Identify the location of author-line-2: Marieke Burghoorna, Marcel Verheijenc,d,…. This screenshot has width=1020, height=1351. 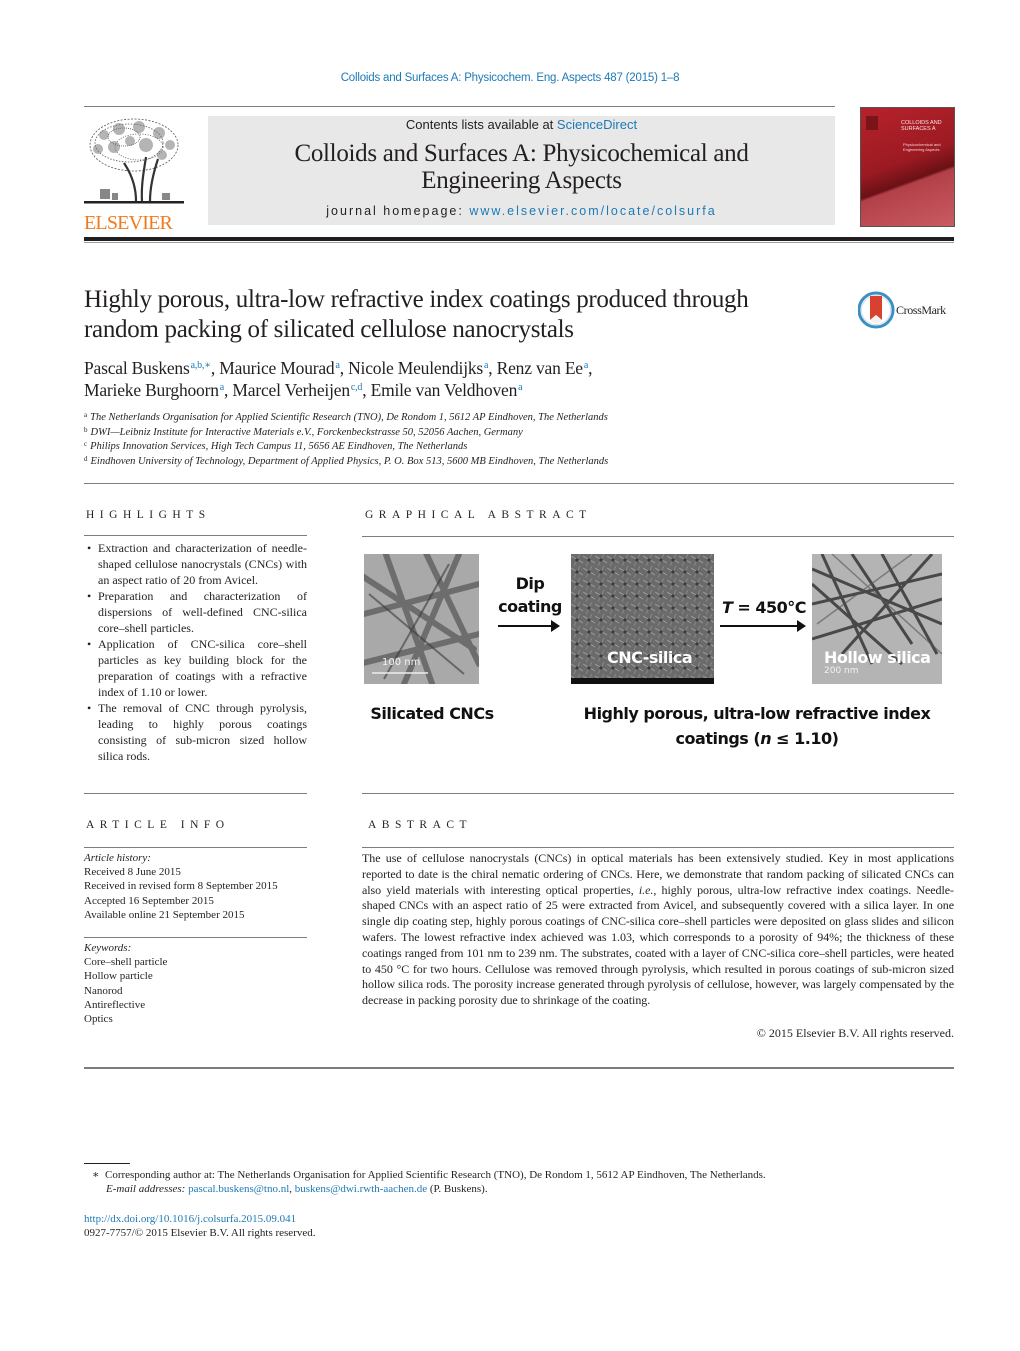
(464, 390).